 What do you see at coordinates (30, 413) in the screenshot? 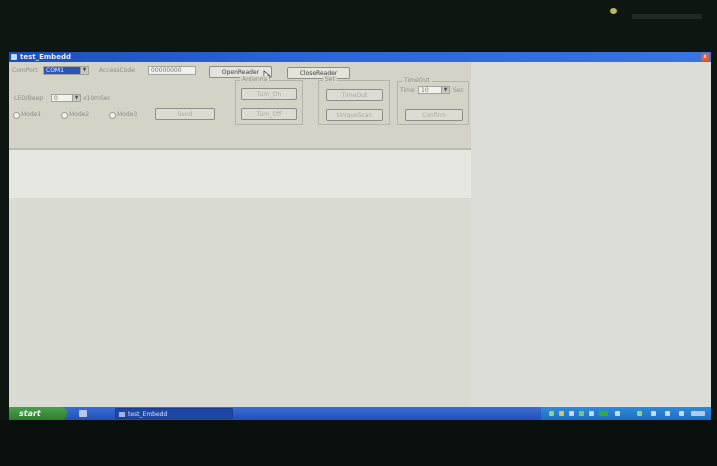
I see `start-label: start` at bounding box center [30, 413].